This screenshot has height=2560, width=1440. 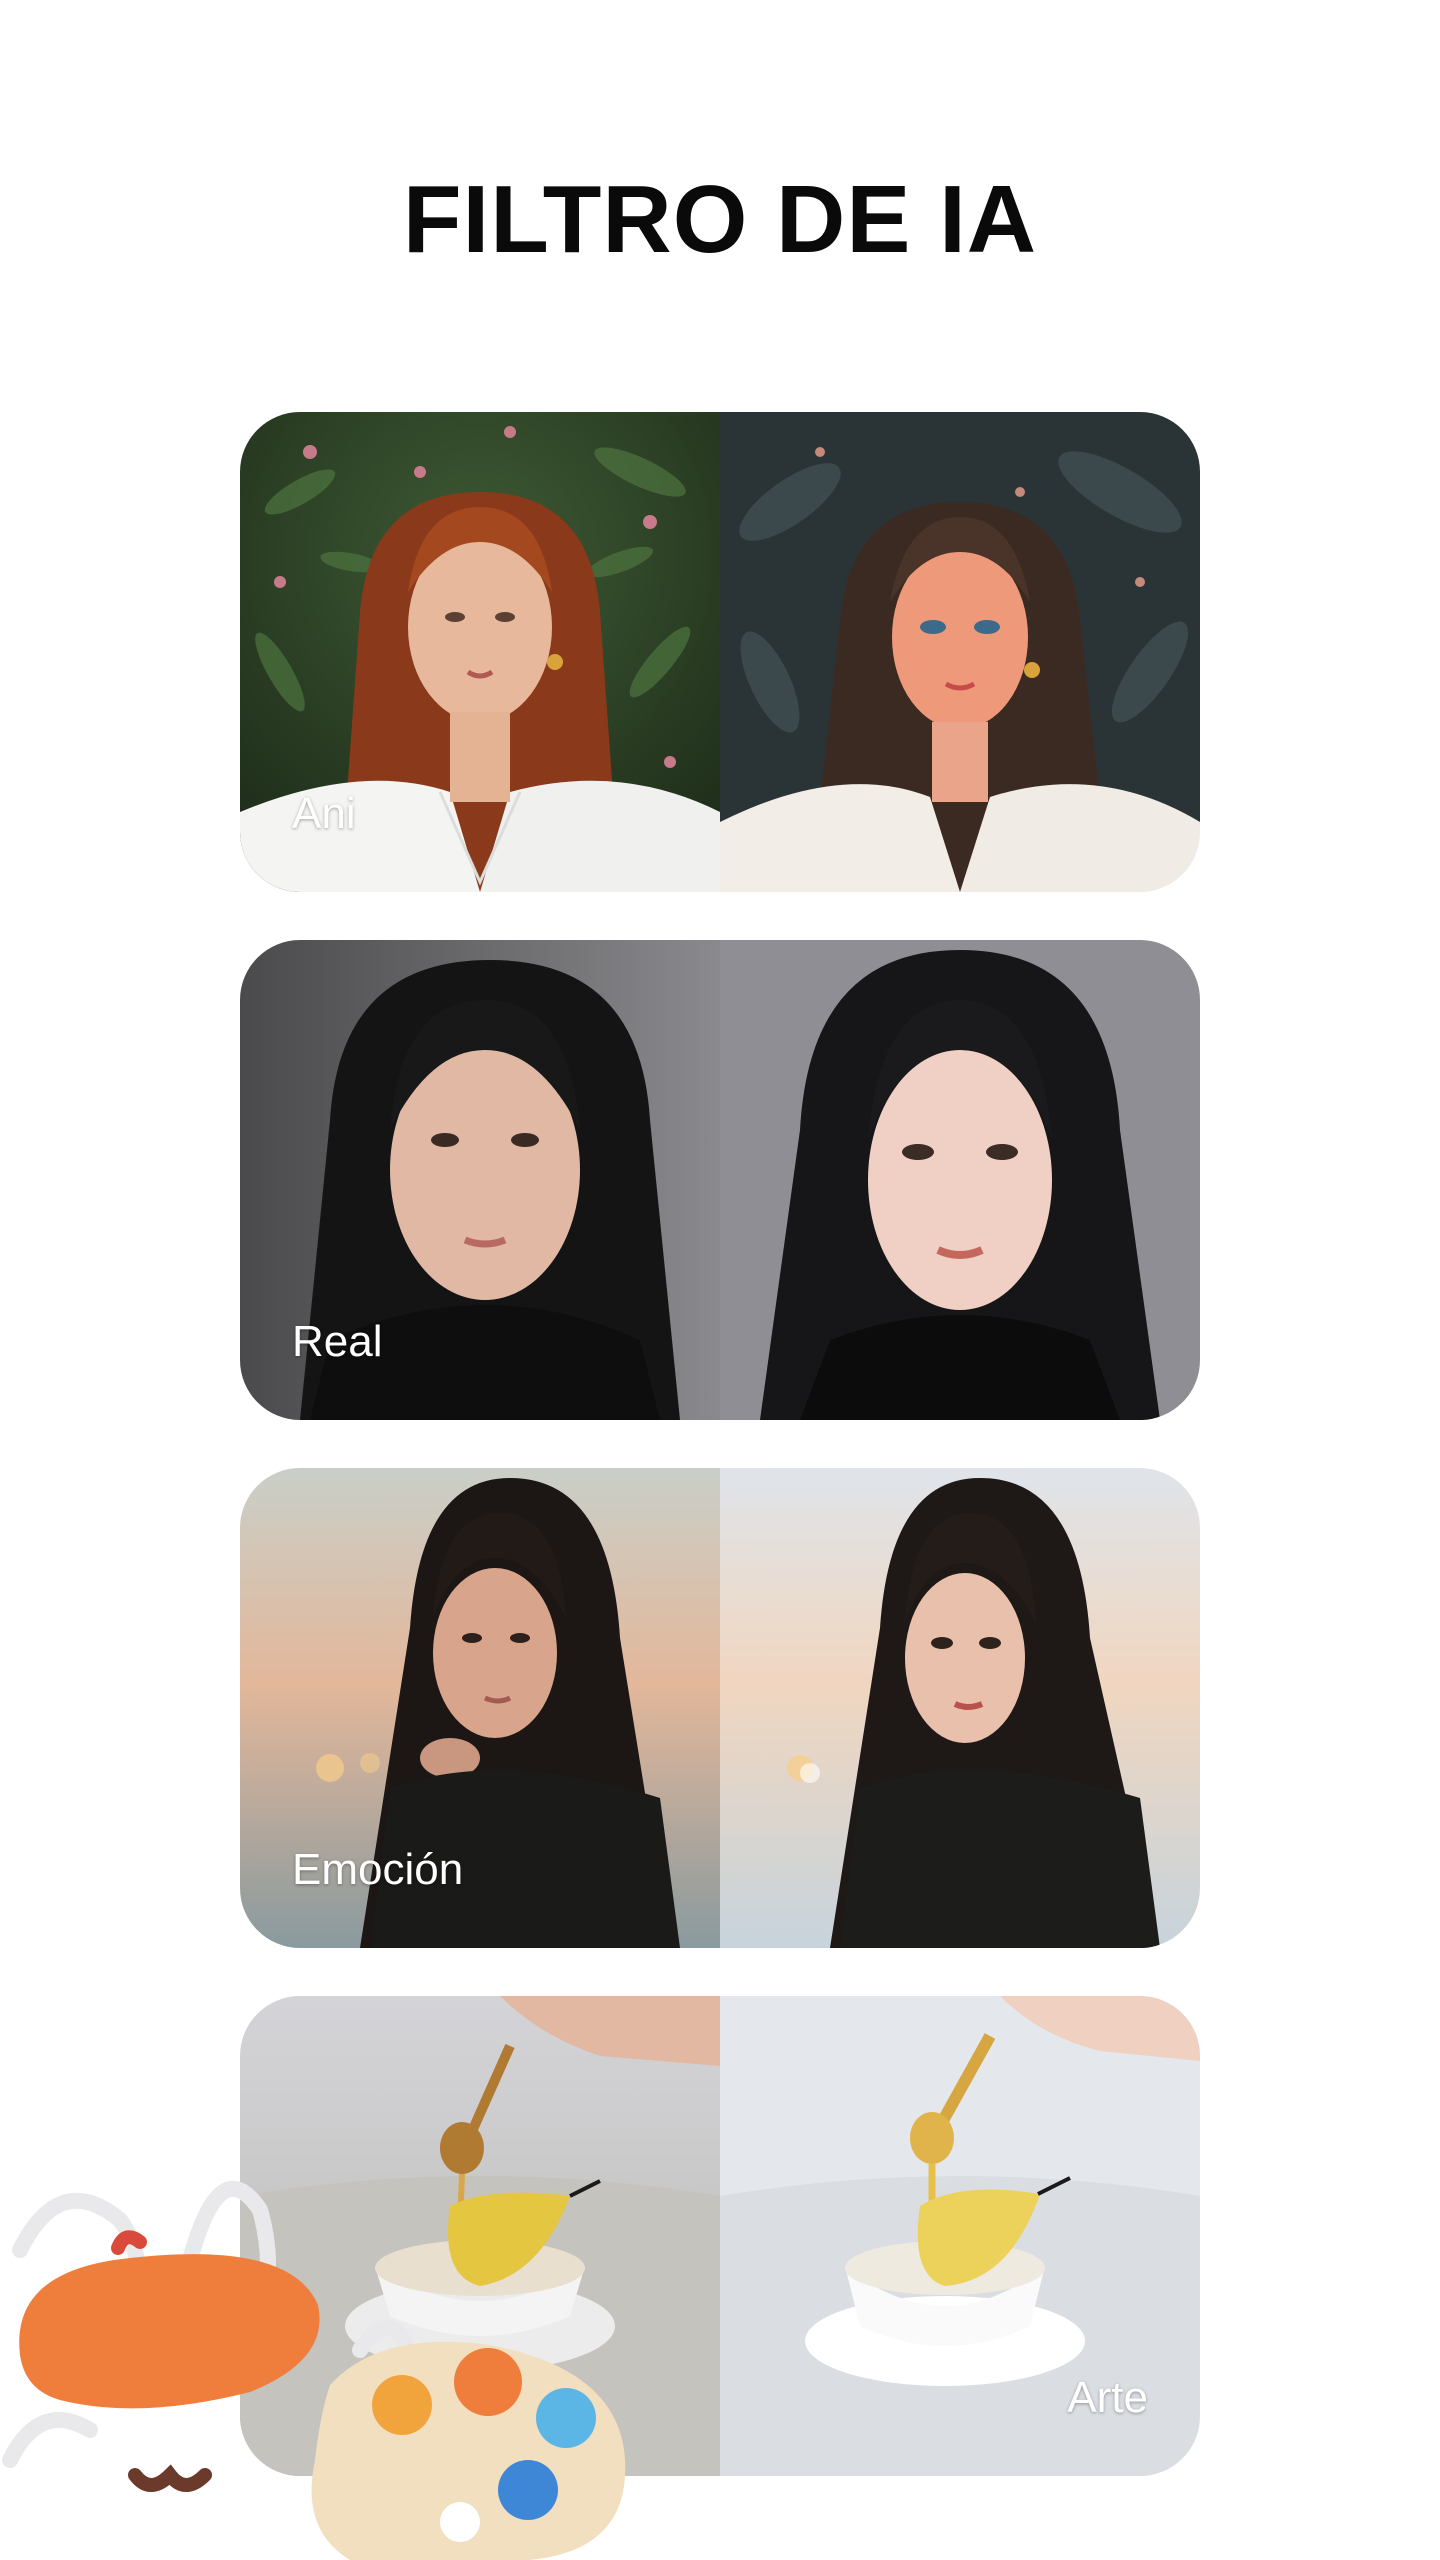 I want to click on filter-card-emocion: Emoción, so click(x=720, y=1708).